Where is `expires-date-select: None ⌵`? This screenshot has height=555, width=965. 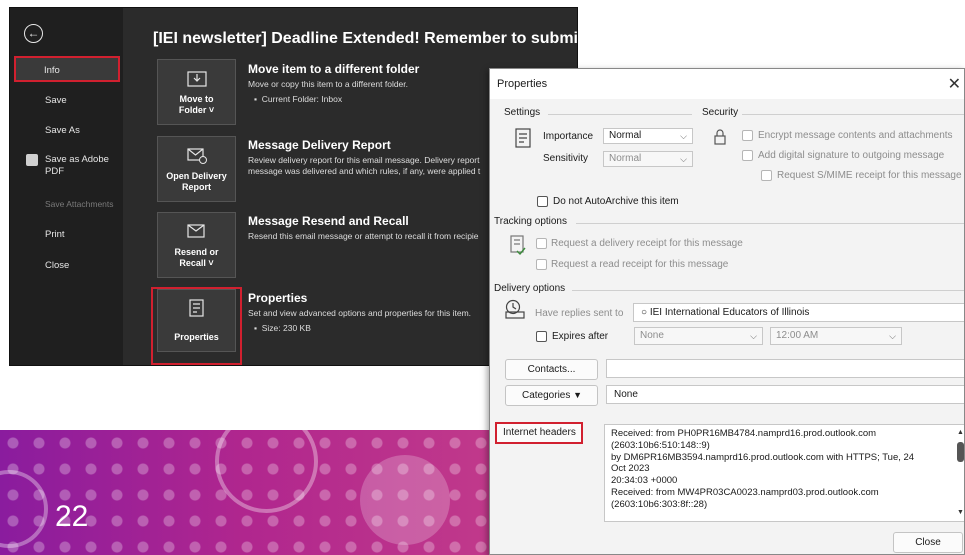
expires-date-select: None ⌵ is located at coordinates (698, 336).